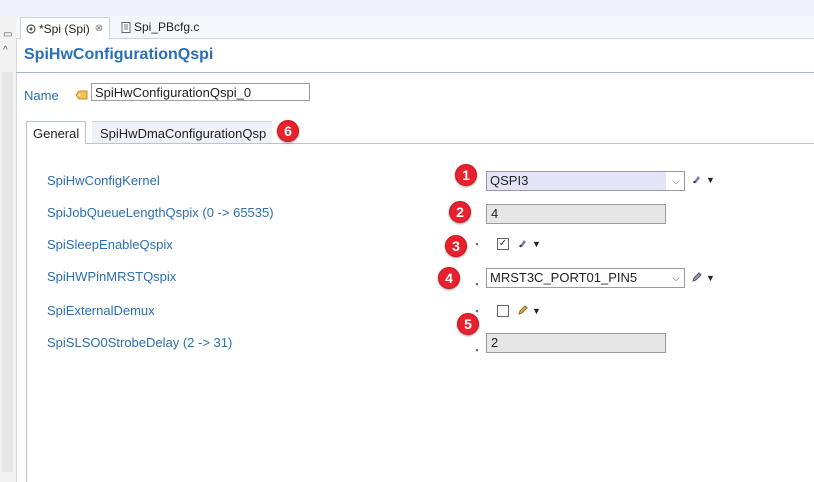  What do you see at coordinates (564, 277) in the screenshot?
I see `spi-hw-pin-mrst-value: MRST3C_PORT01_PIN5` at bounding box center [564, 277].